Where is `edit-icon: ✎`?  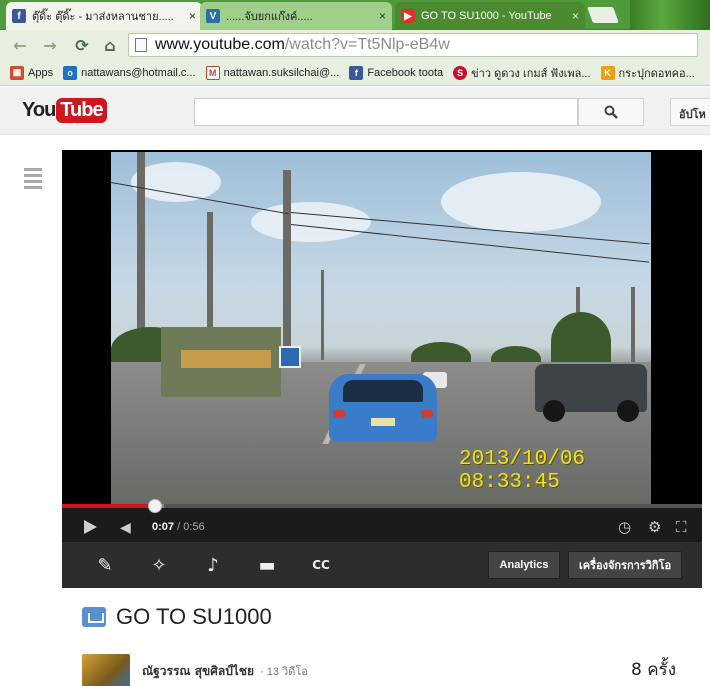 edit-icon: ✎ is located at coordinates (105, 565).